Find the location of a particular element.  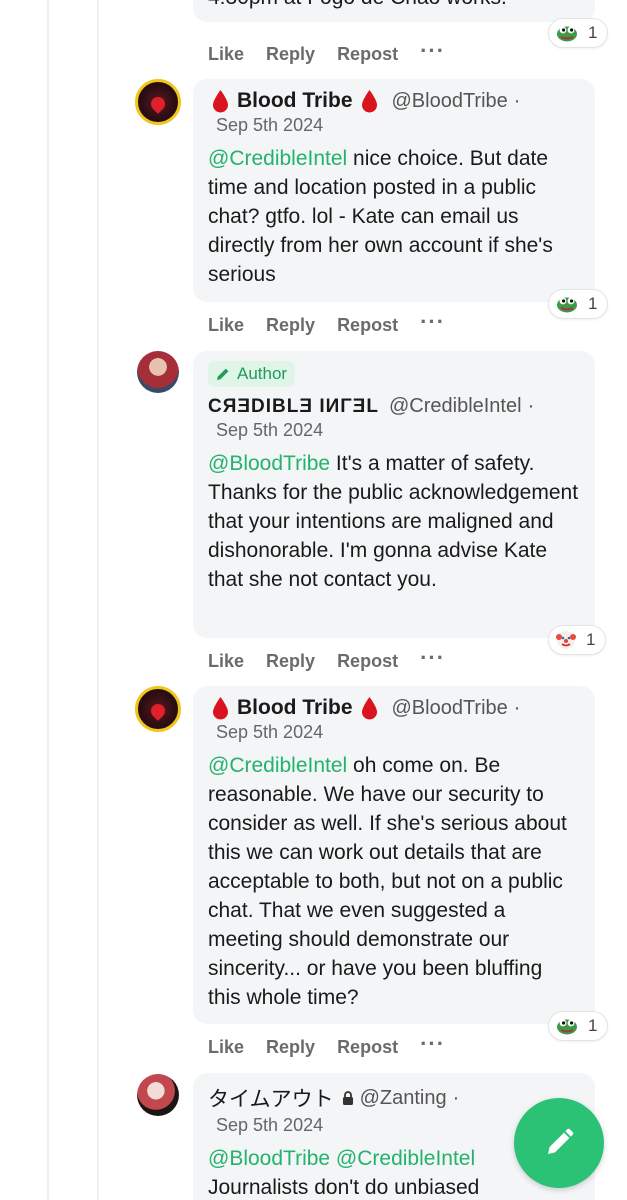

compose-button is located at coordinates (559, 1143).